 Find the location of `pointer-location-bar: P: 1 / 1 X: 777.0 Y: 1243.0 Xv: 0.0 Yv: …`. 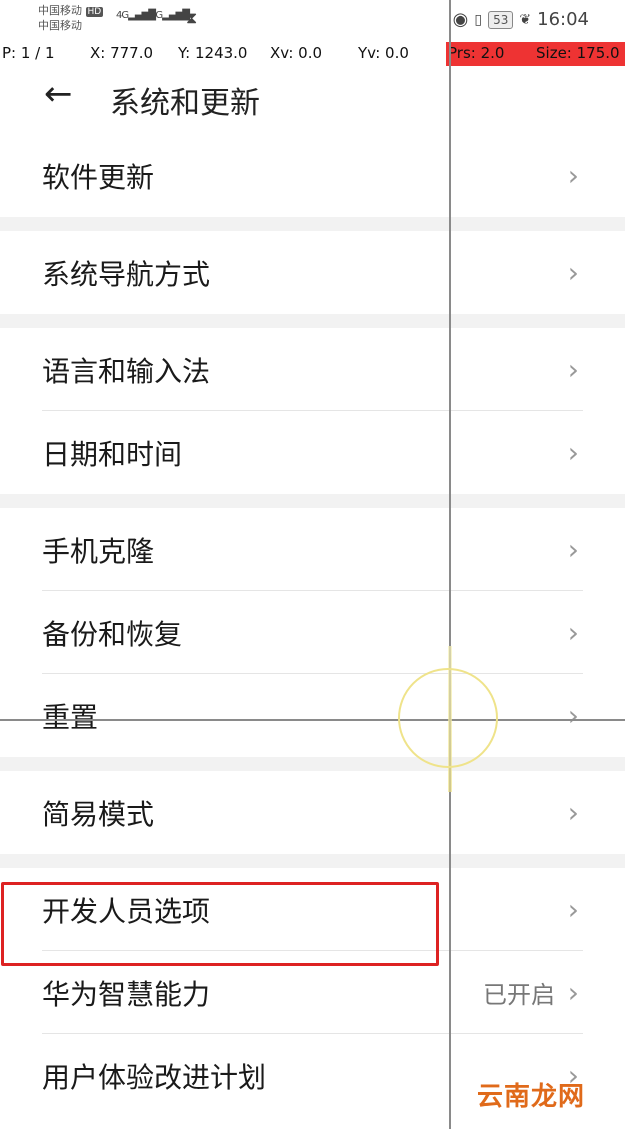

pointer-location-bar: P: 1 / 1 X: 777.0 Y: 1243.0 Xv: 0.0 Yv: … is located at coordinates (312, 54).